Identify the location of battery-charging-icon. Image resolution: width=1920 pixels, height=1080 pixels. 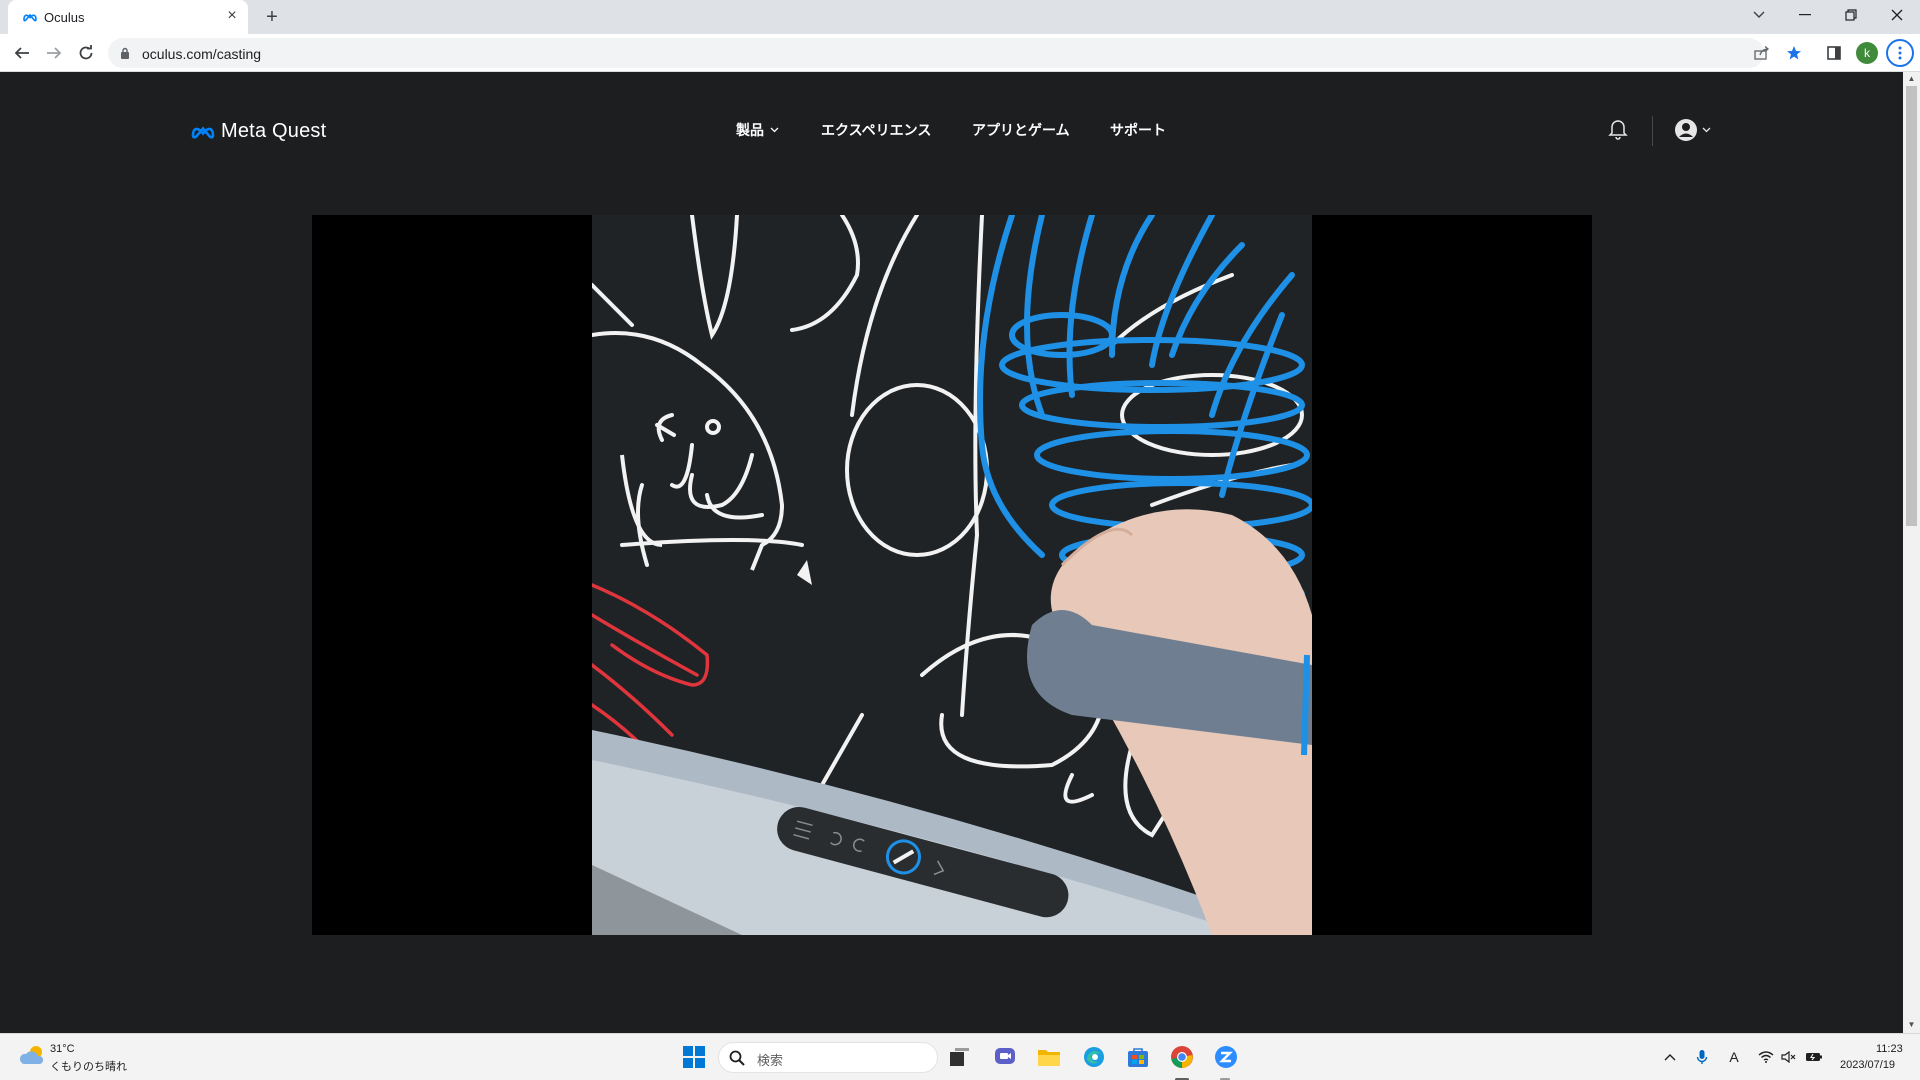
(1814, 1057).